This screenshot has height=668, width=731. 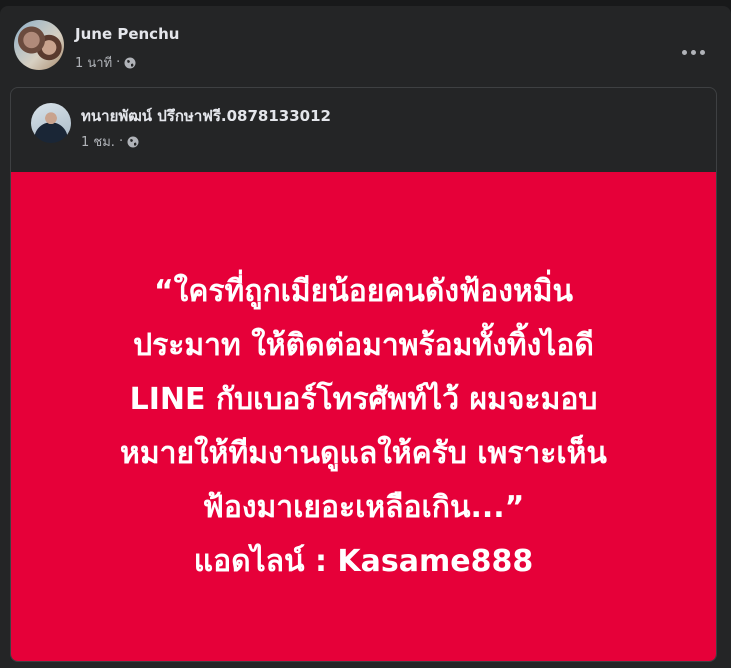 I want to click on shared-author-avatar, so click(x=51, y=123).